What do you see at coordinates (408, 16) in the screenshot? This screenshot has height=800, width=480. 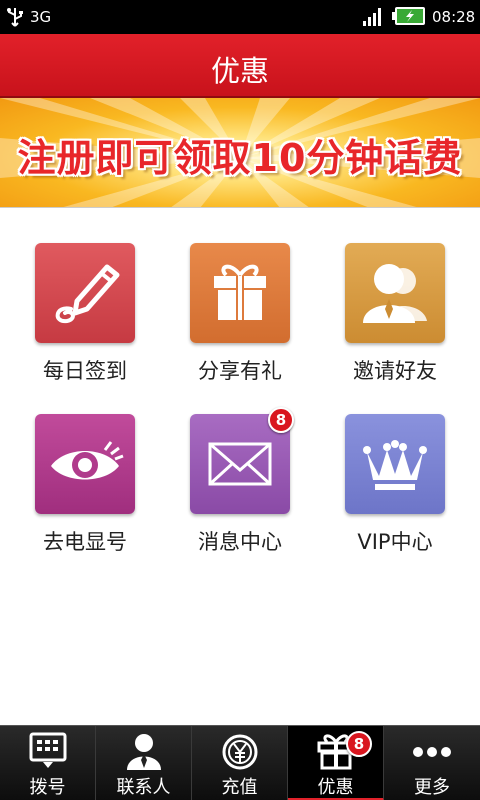 I see `battery-charging-icon` at bounding box center [408, 16].